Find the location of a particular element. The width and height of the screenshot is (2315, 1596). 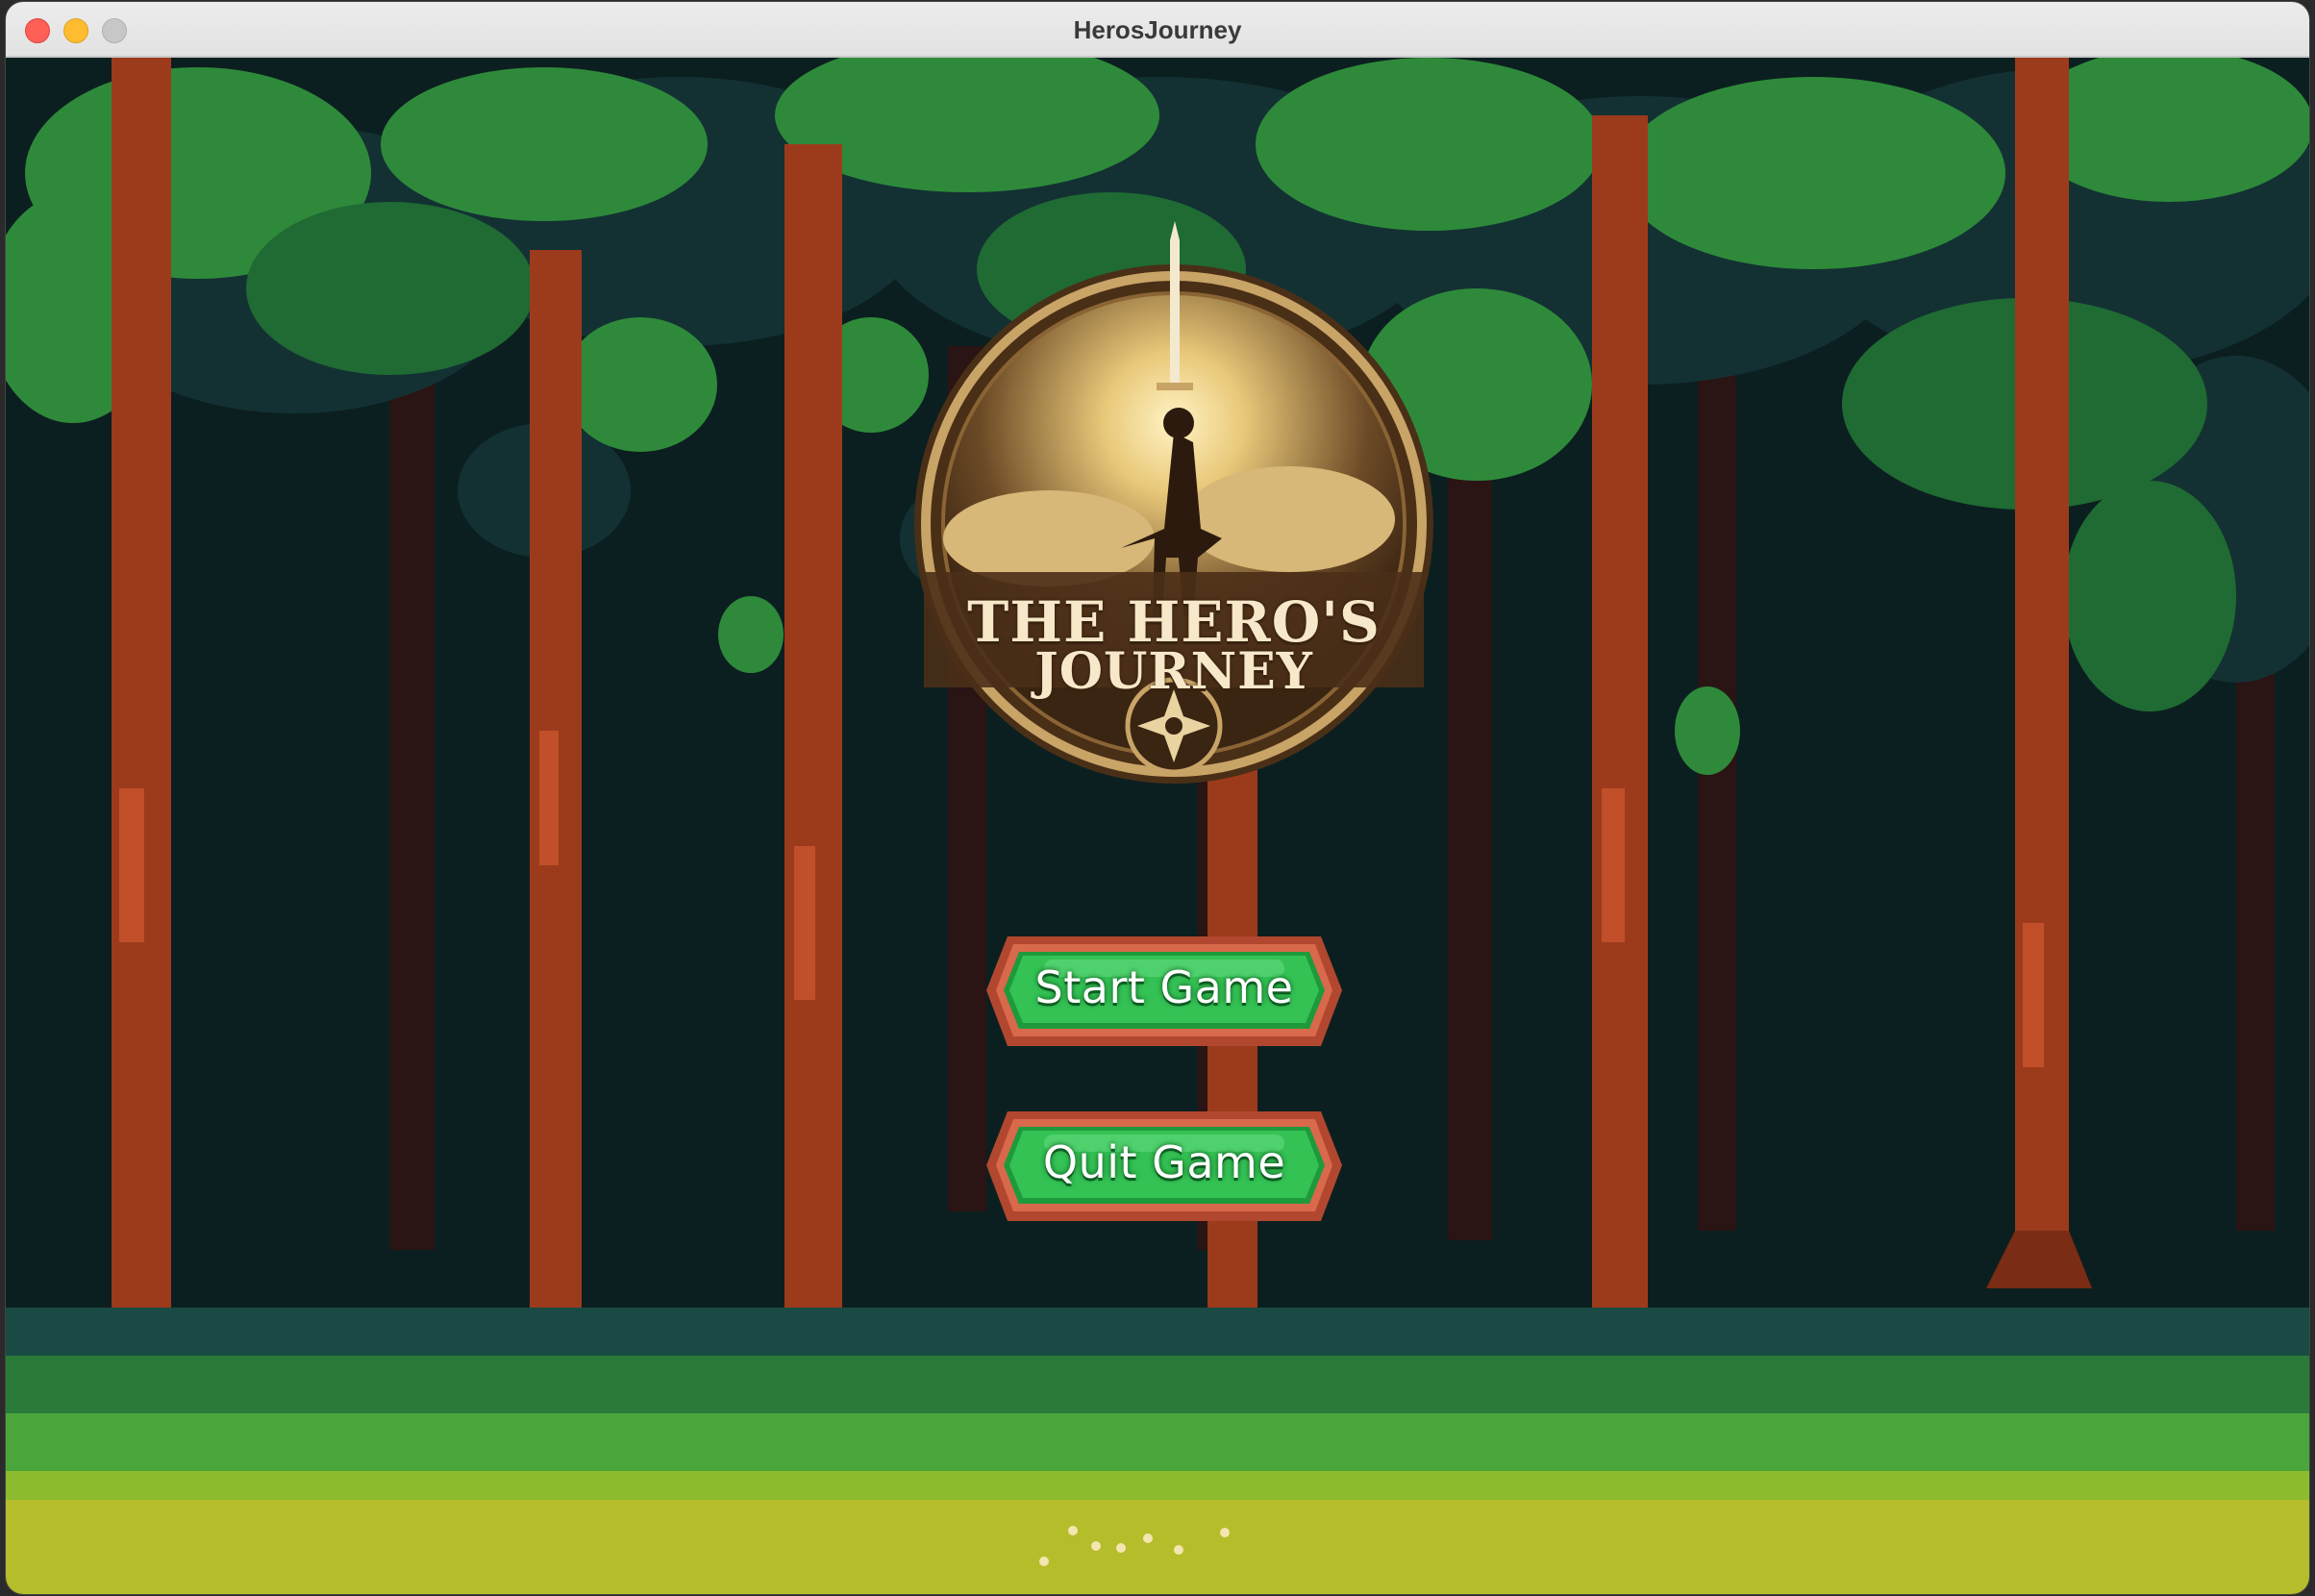

window-title: HerosJourney is located at coordinates (1157, 29).